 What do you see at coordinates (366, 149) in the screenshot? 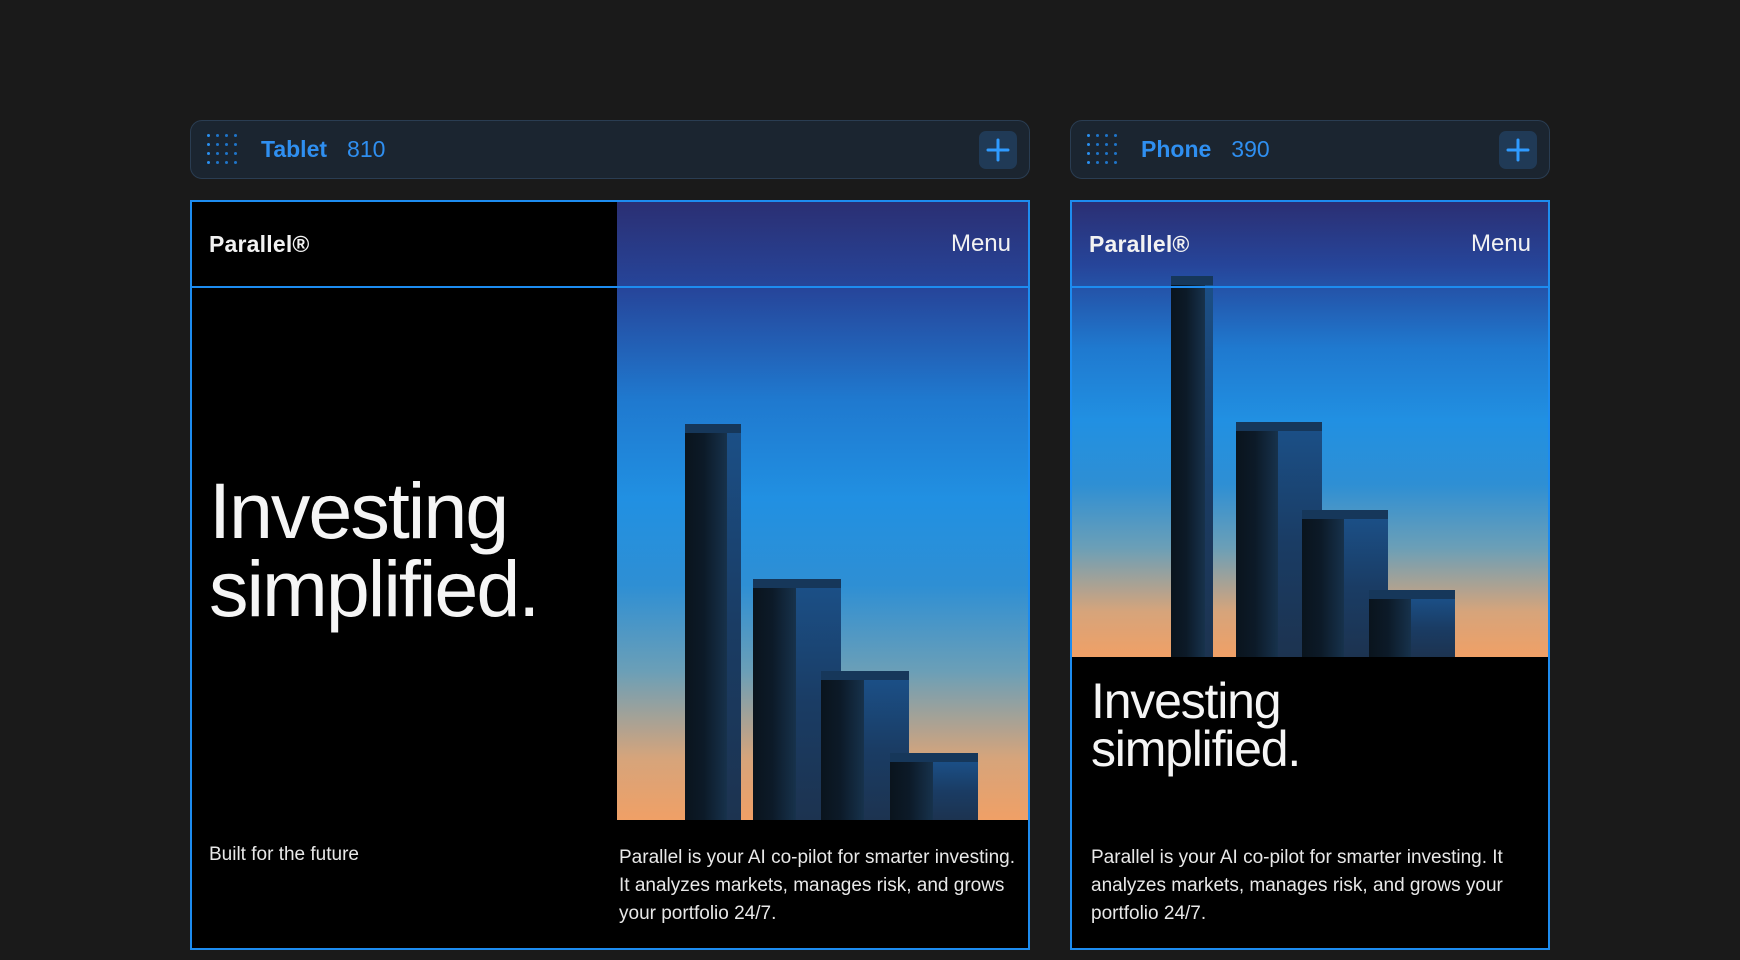
I see `breakpoint-width: 810` at bounding box center [366, 149].